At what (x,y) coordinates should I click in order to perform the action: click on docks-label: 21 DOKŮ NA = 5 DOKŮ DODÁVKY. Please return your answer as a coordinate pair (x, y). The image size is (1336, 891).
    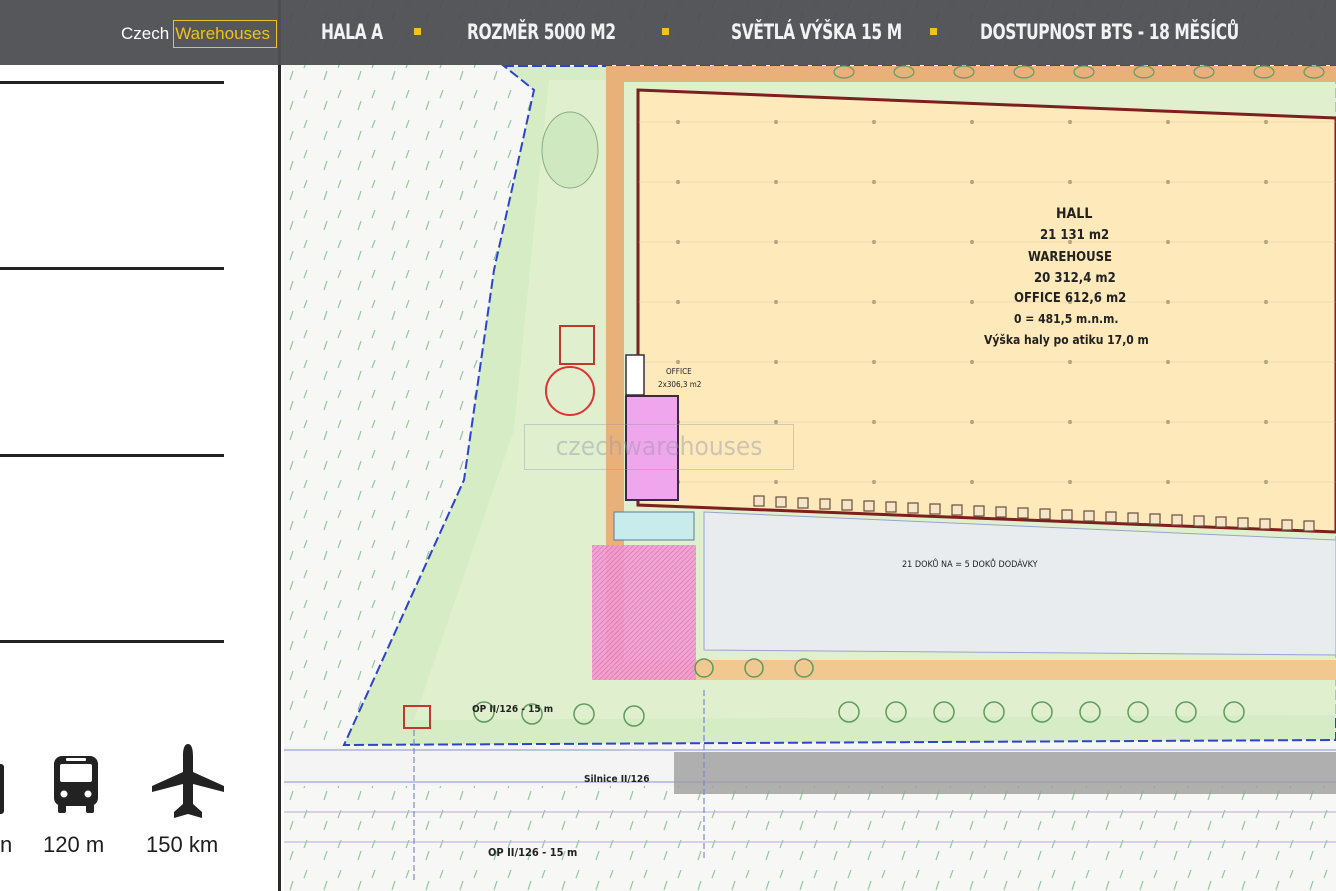
    Looking at the image, I should click on (970, 565).